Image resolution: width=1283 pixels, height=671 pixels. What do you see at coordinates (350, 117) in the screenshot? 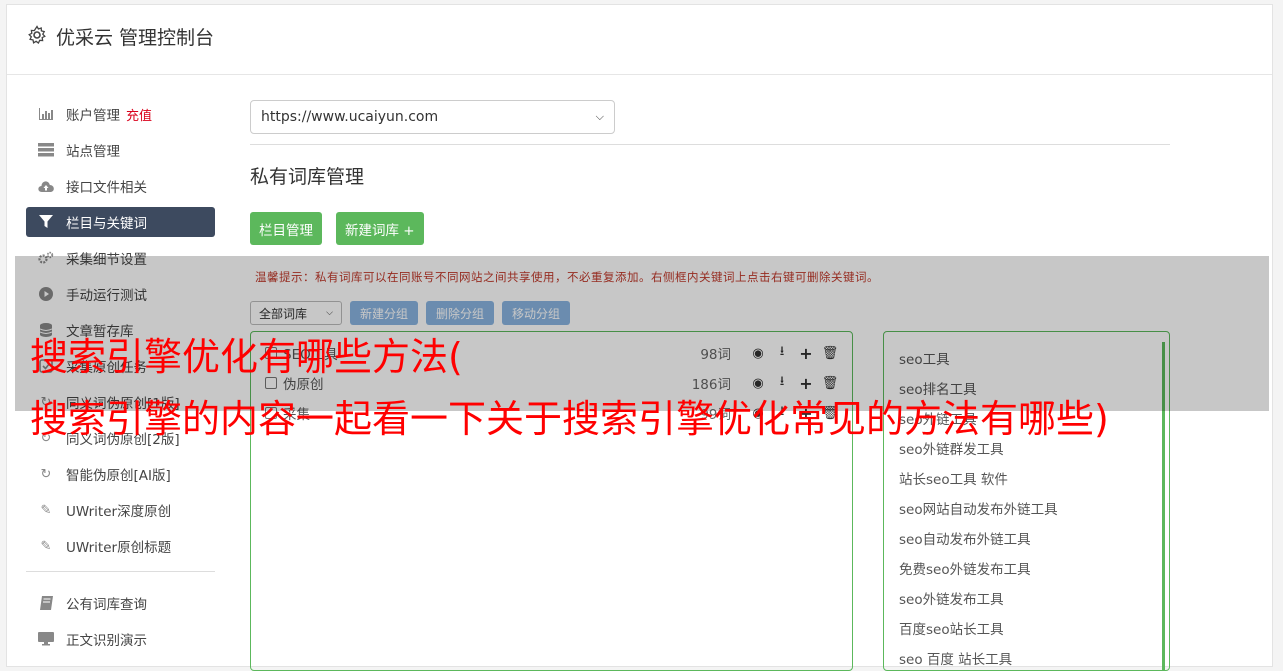
I see `site-select-value: https://www.ucaiyun.com` at bounding box center [350, 117].